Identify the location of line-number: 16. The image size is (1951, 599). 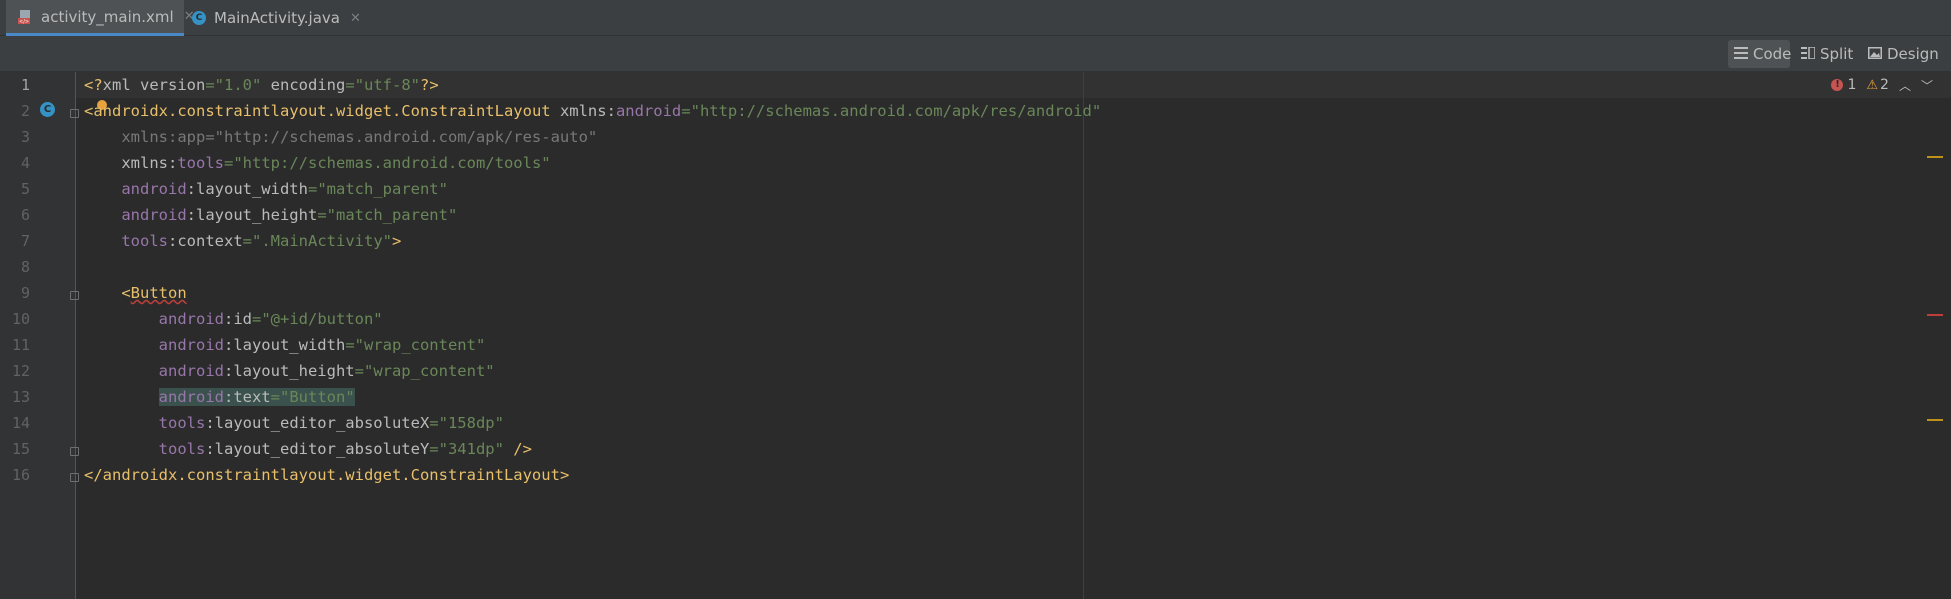
(20, 475).